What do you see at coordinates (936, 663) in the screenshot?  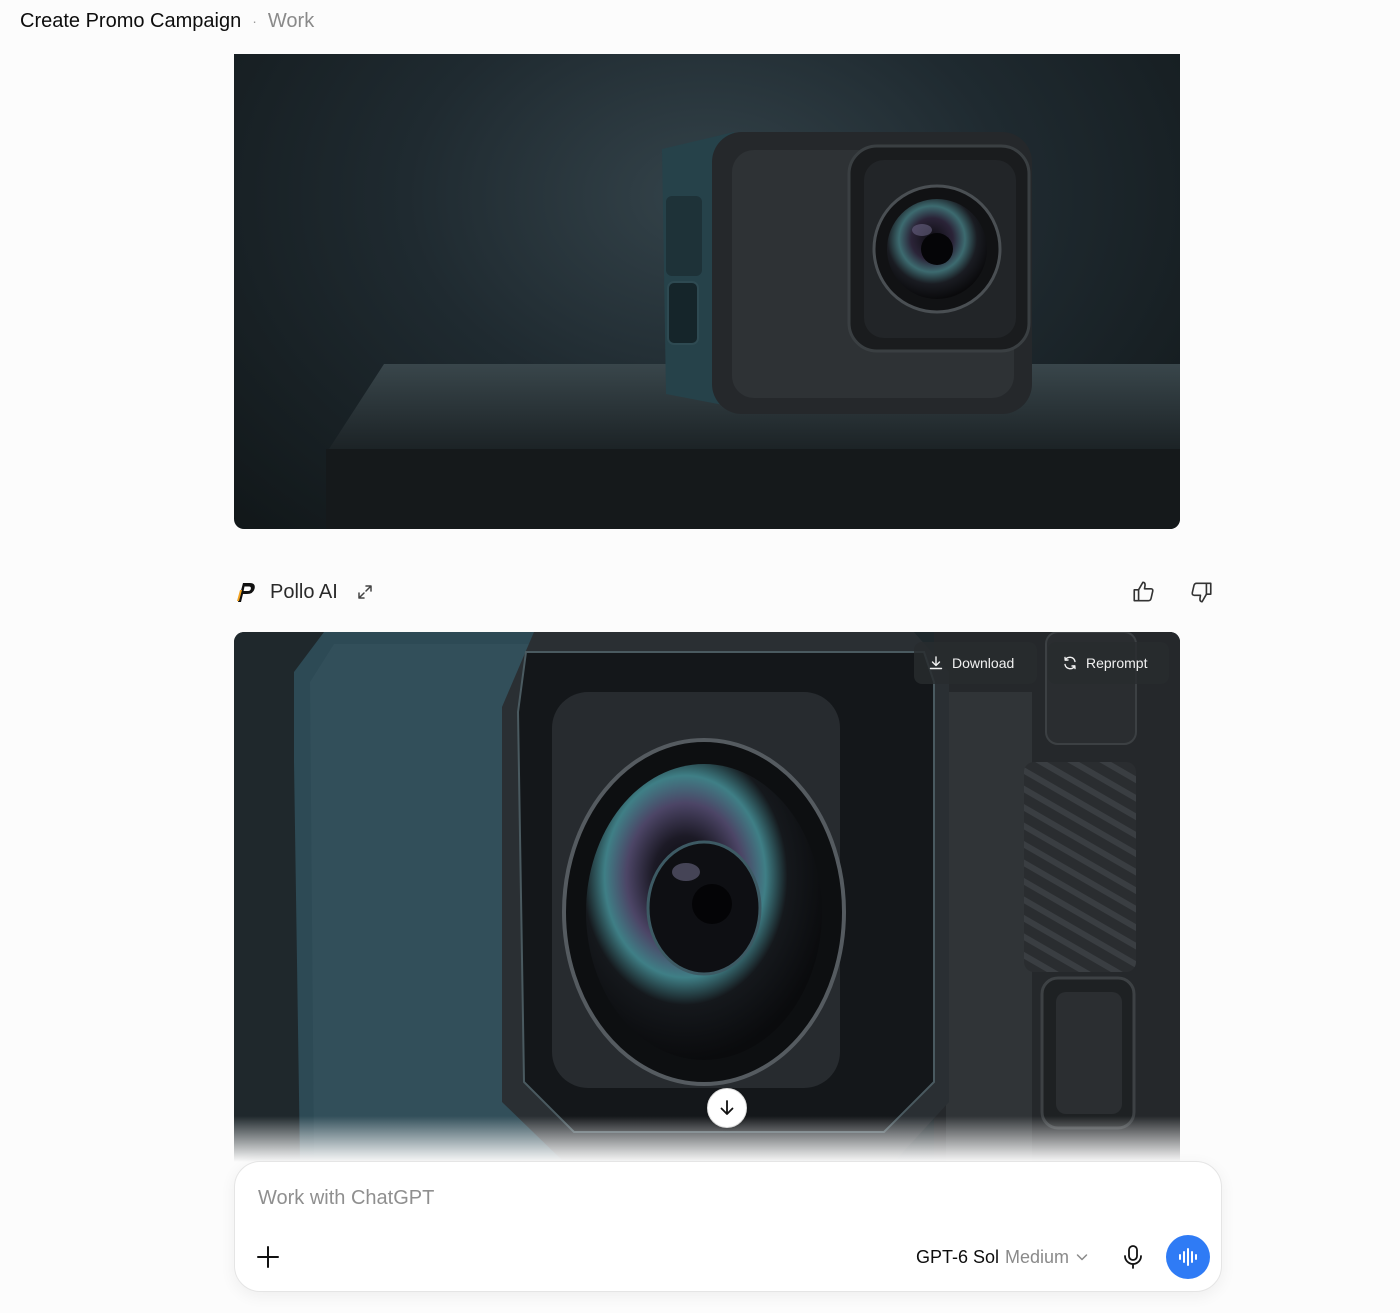 I see `download-icon` at bounding box center [936, 663].